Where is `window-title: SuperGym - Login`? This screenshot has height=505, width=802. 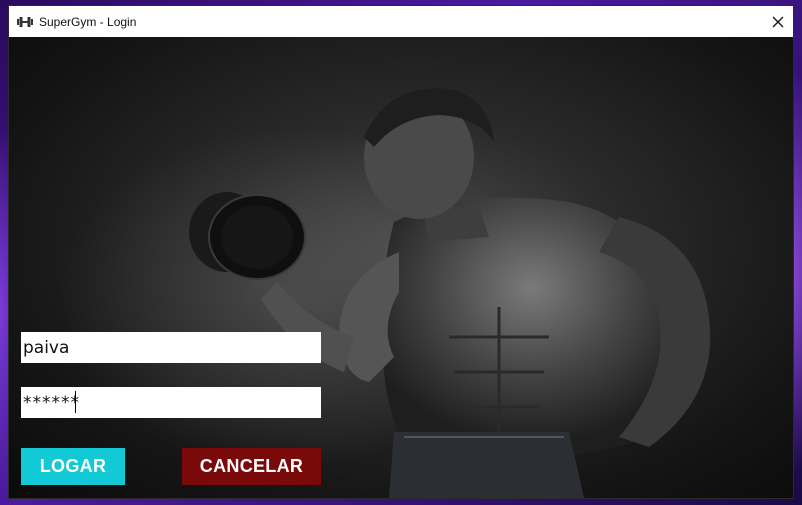
window-title: SuperGym - Login is located at coordinates (88, 21).